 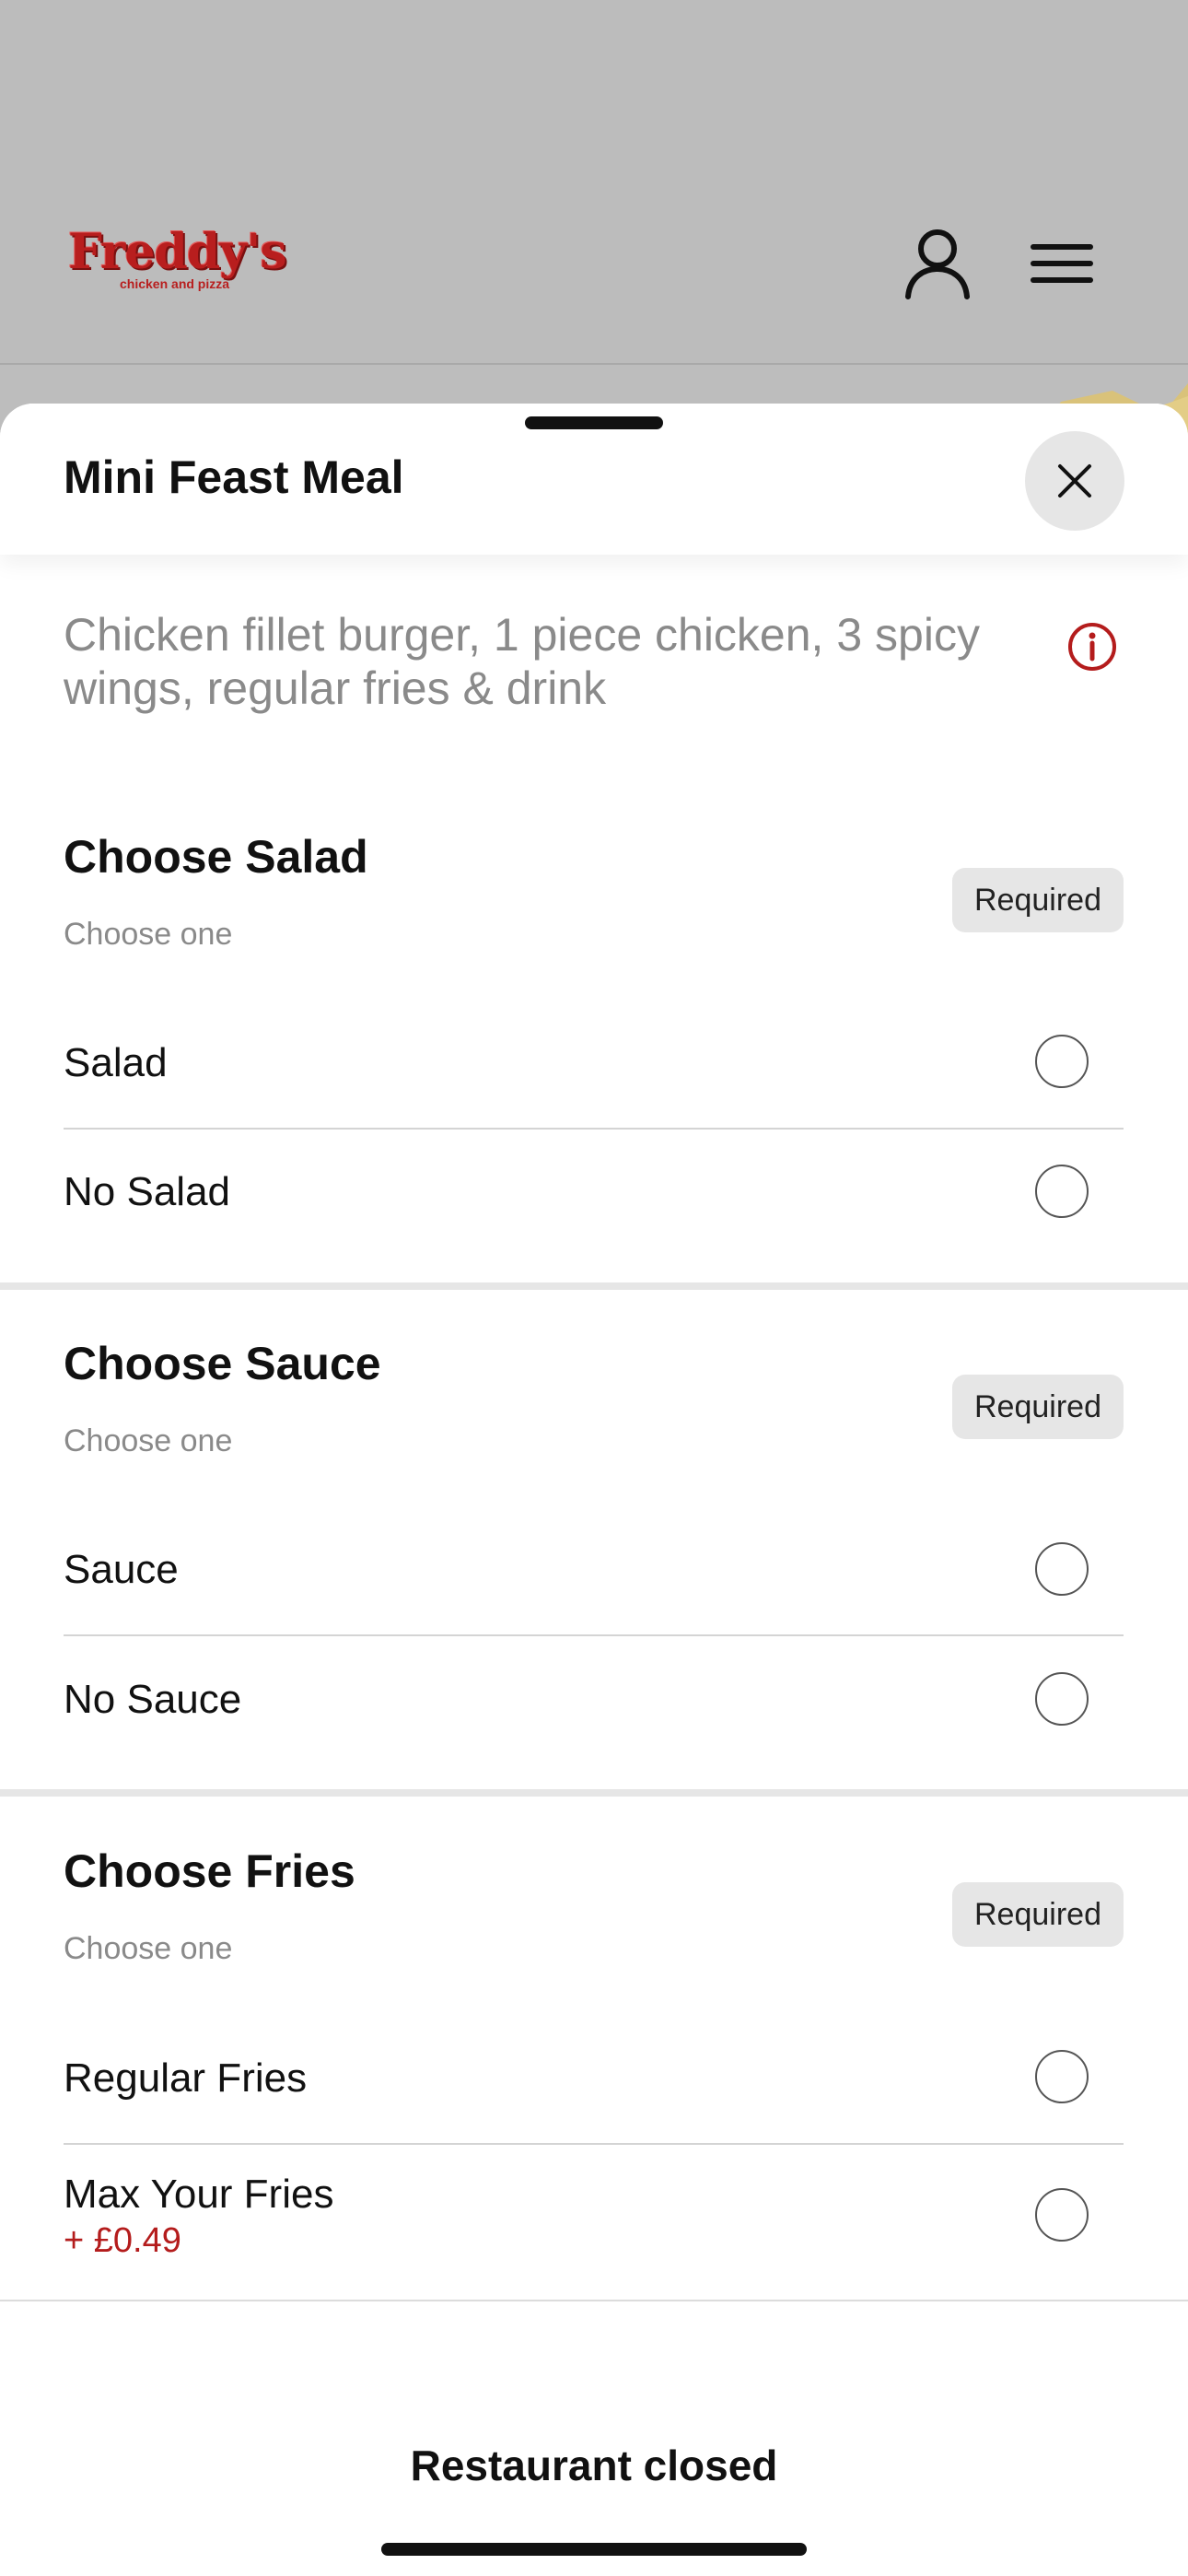 I want to click on sheet-title: Mini Feast Meal, so click(x=234, y=477).